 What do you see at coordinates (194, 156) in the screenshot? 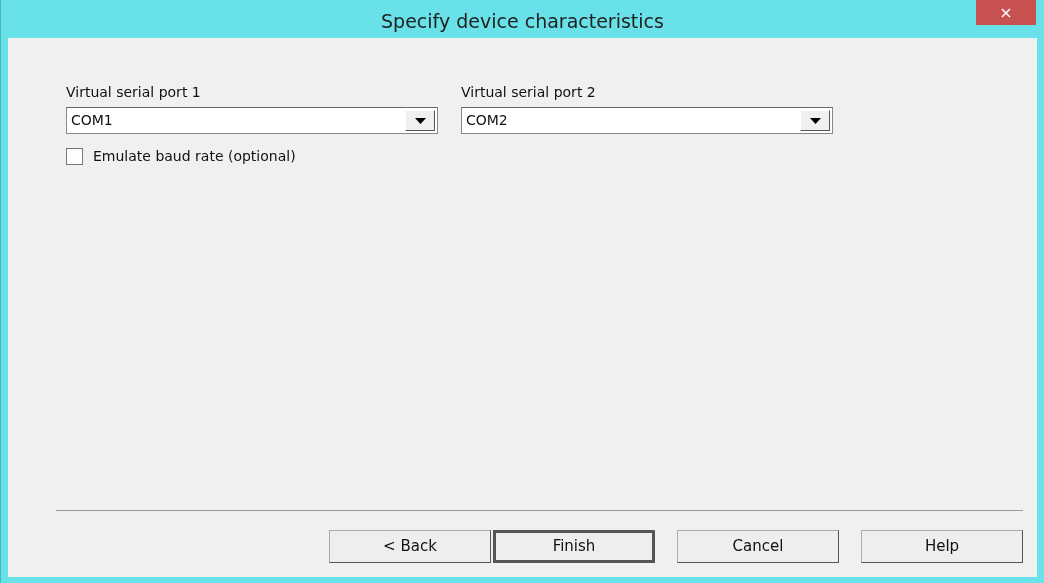
I see `checkbox-label: Emulate baud rate (optional)` at bounding box center [194, 156].